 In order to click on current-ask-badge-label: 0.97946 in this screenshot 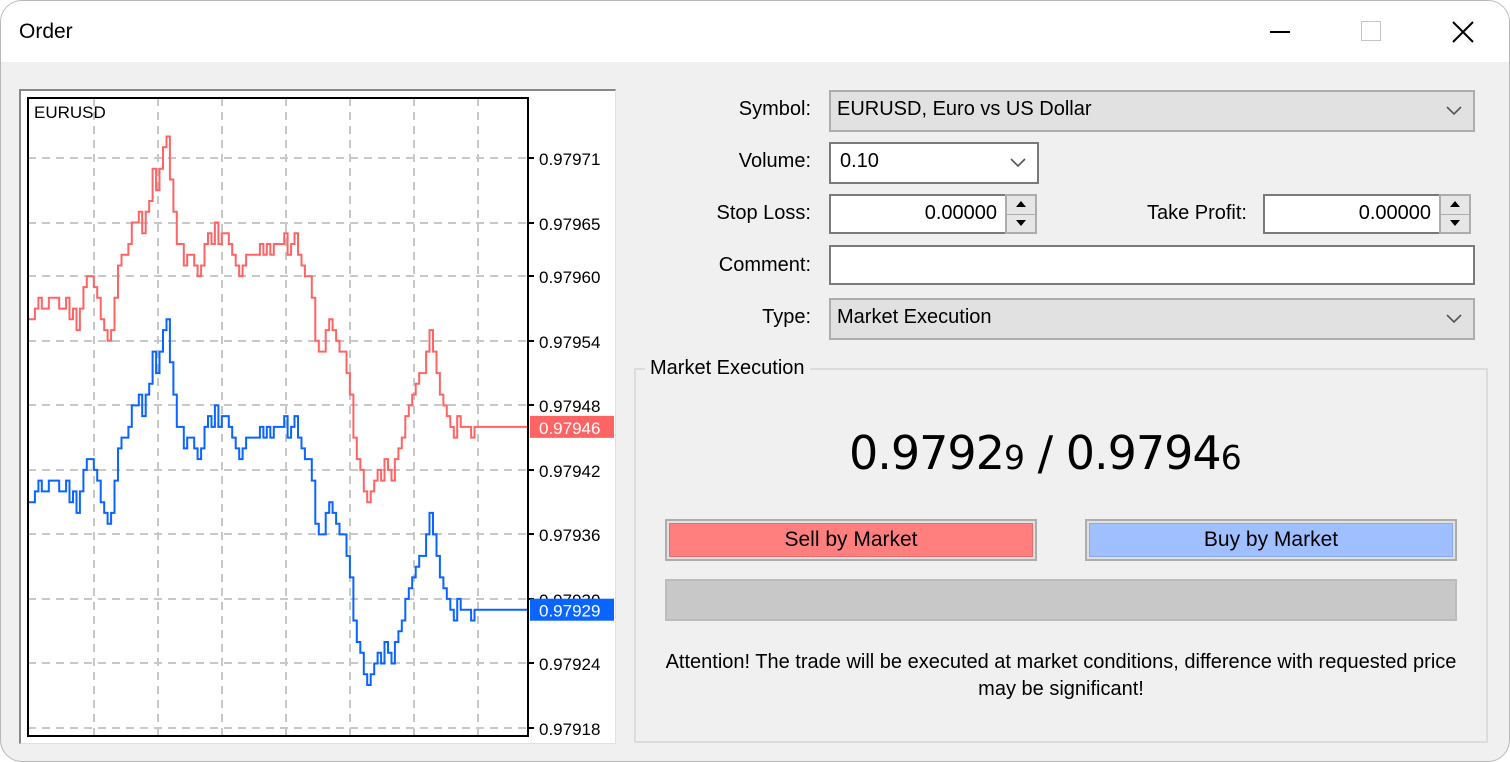, I will do `click(569, 428)`.